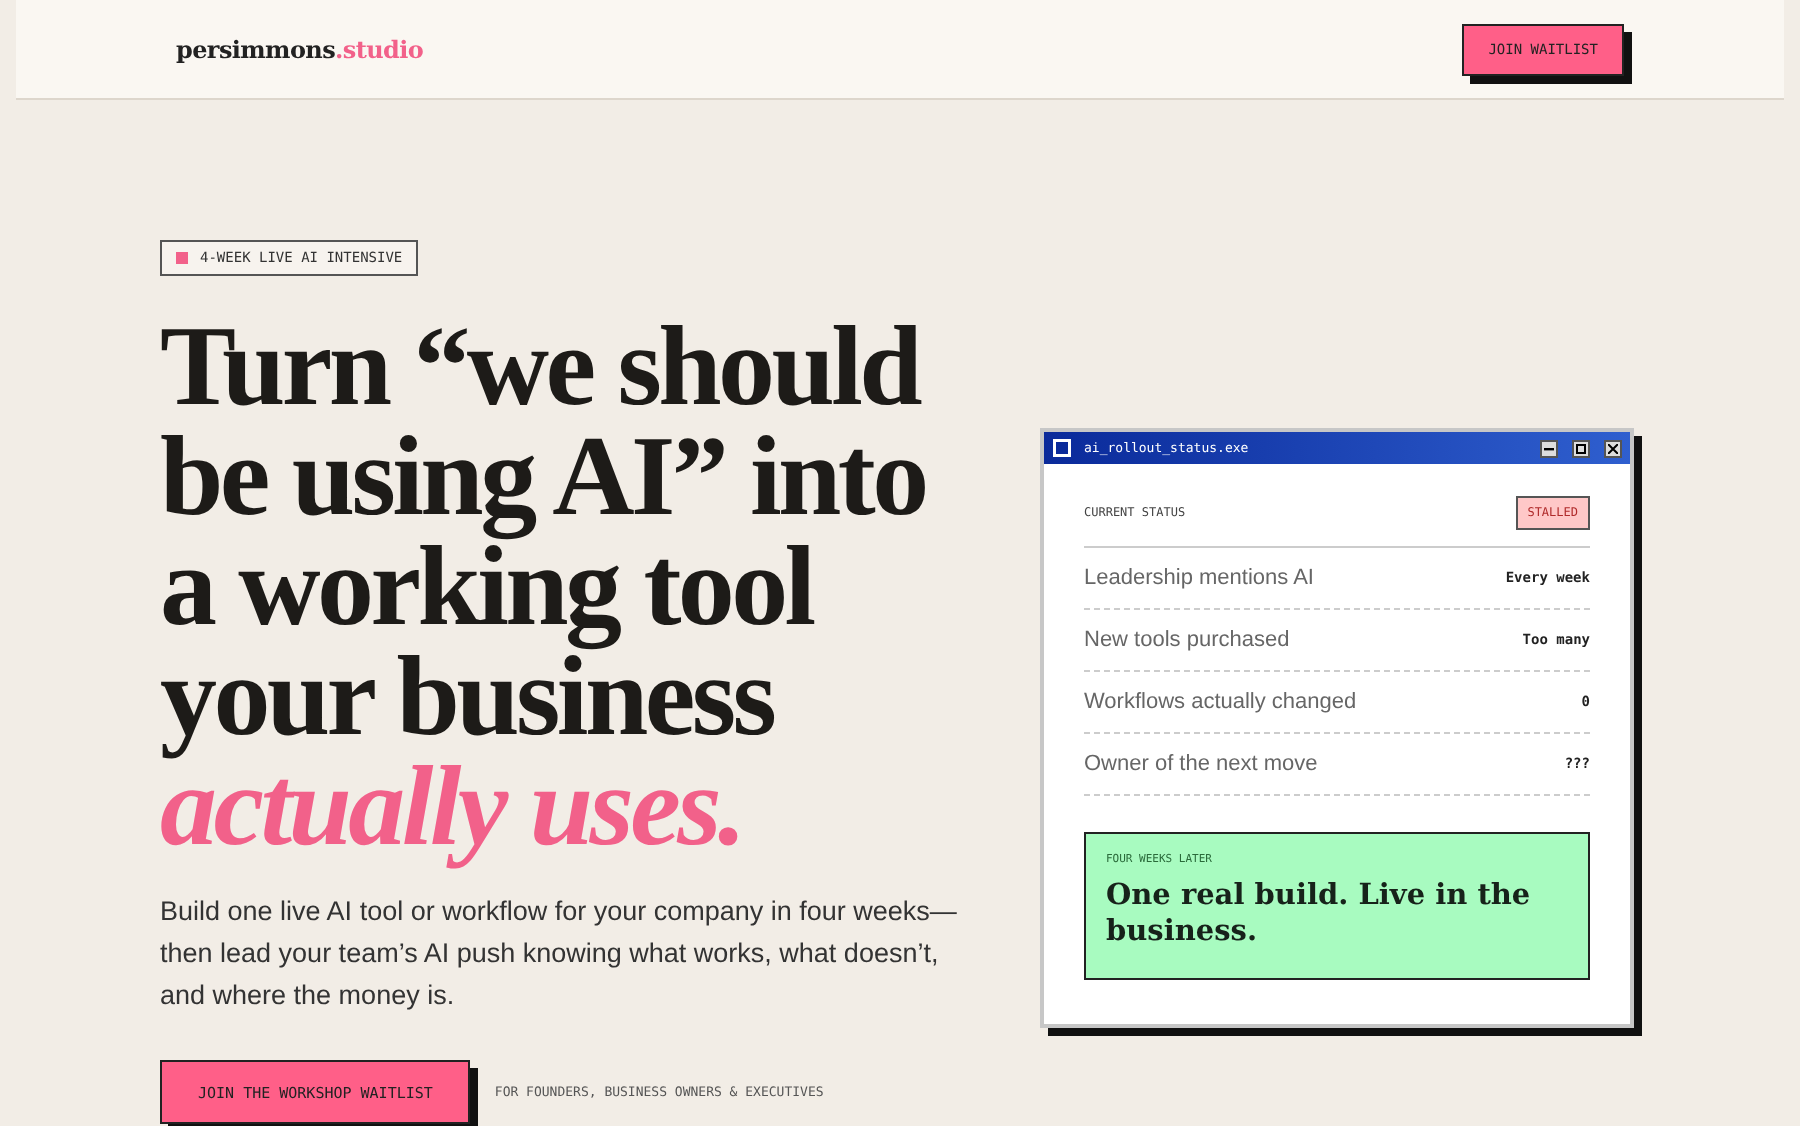  What do you see at coordinates (1220, 702) in the screenshot?
I see `metric-label: Workflows actually changed` at bounding box center [1220, 702].